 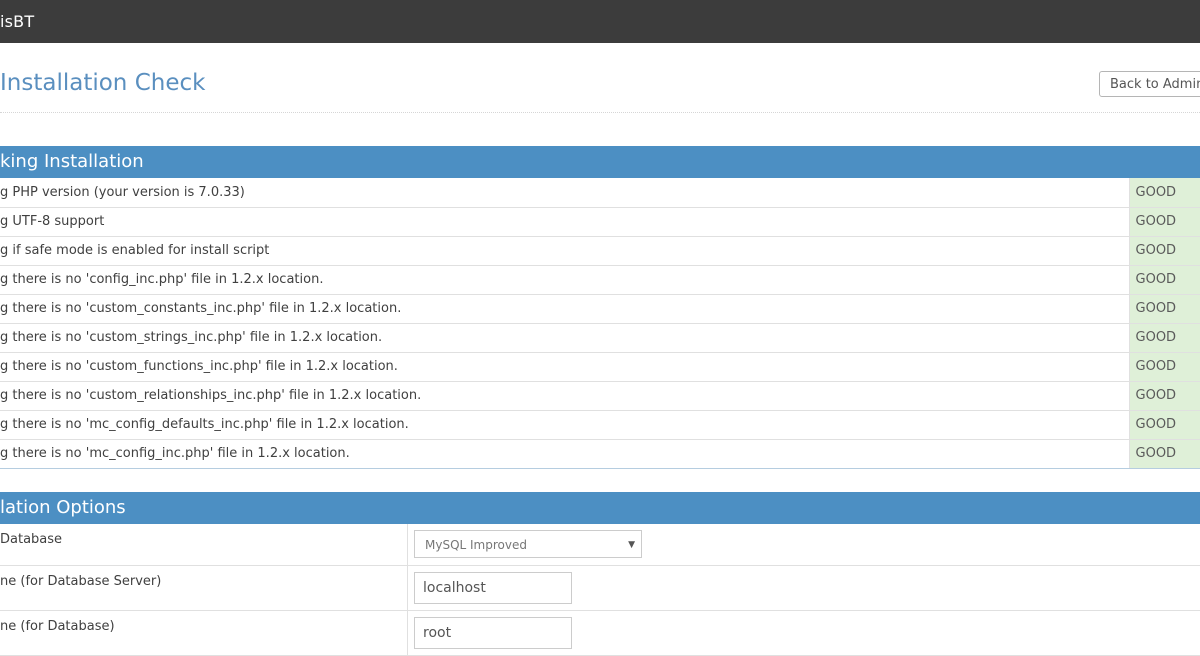 What do you see at coordinates (493, 588) in the screenshot?
I see `hostname-input` at bounding box center [493, 588].